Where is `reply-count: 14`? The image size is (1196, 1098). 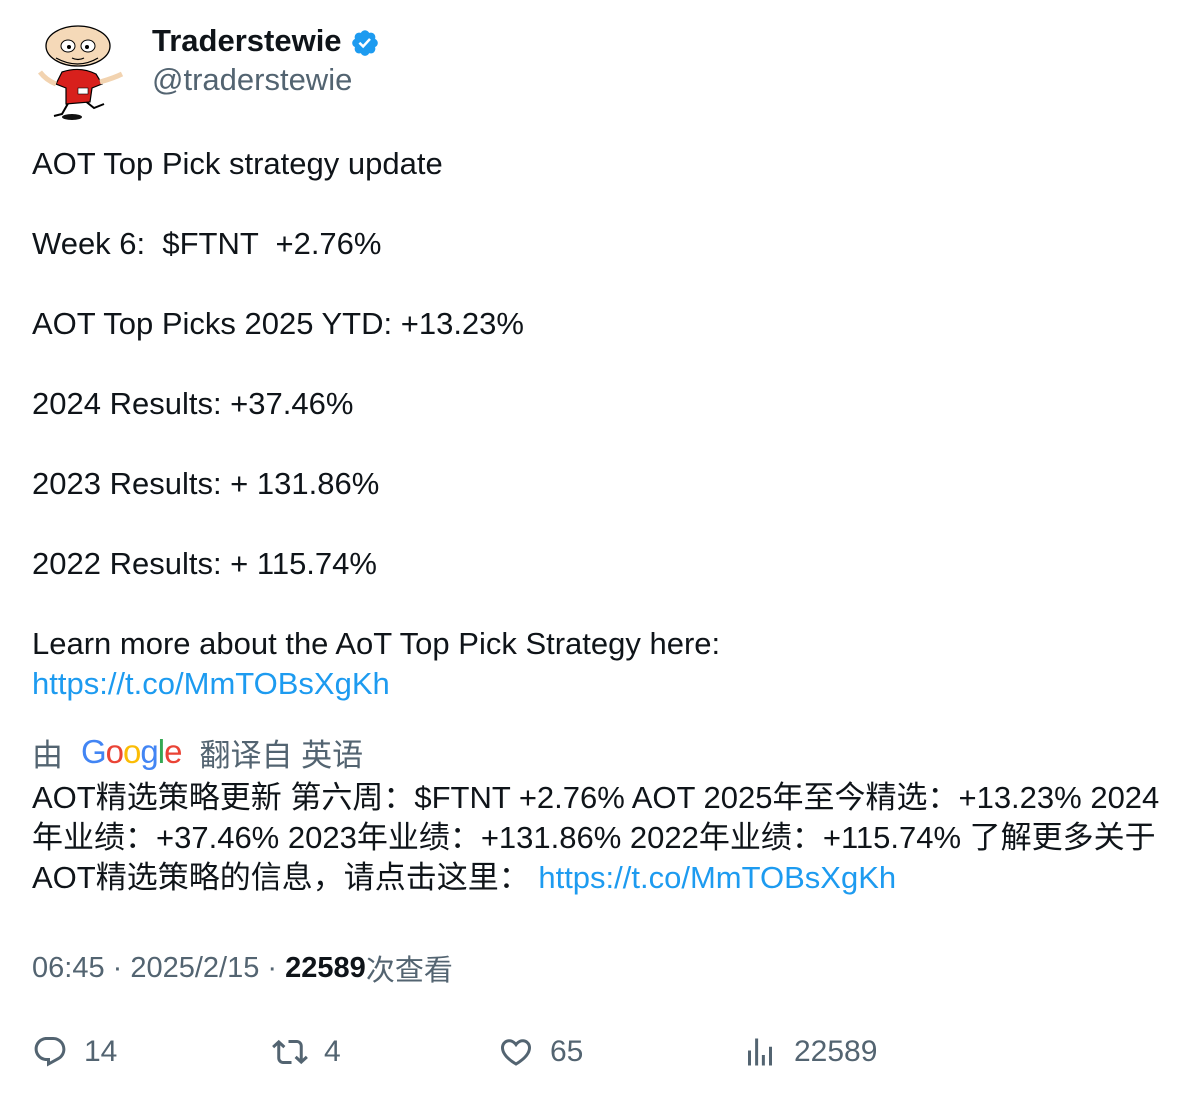
reply-count: 14 is located at coordinates (101, 1051).